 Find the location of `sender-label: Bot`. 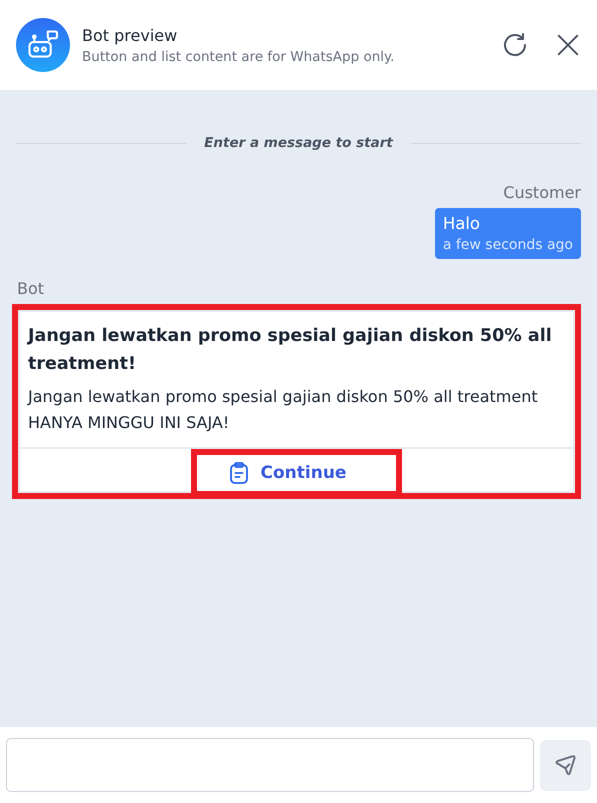

sender-label: Bot is located at coordinates (30, 288).